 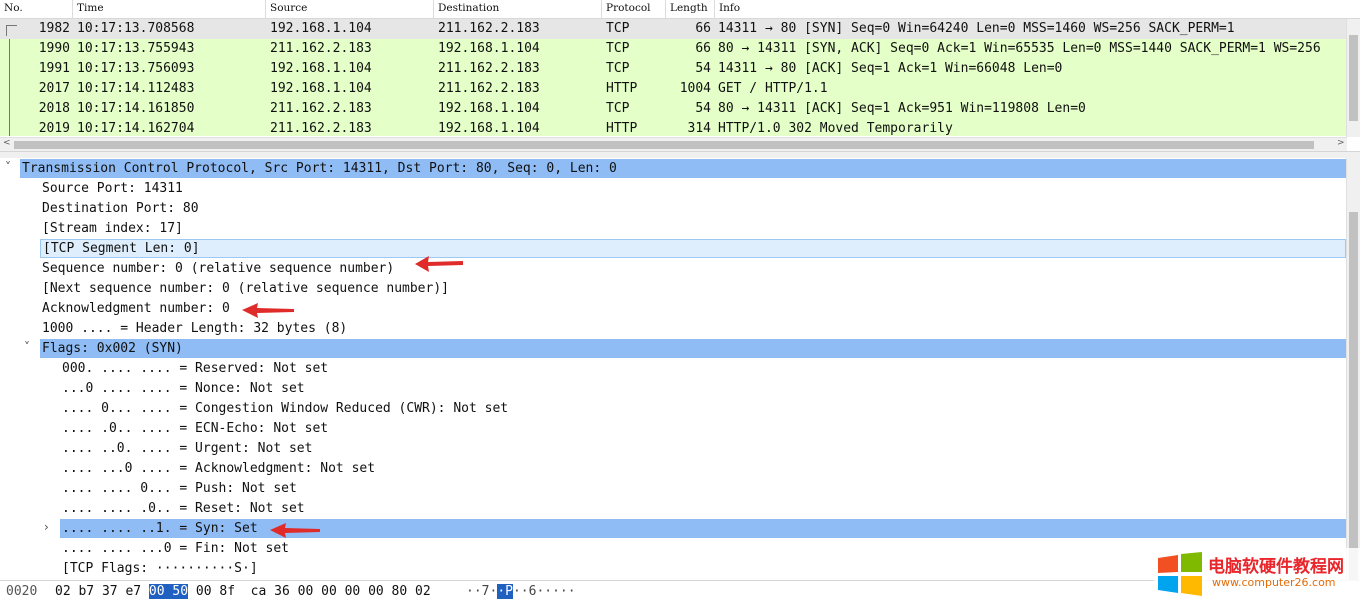 What do you see at coordinates (468, 8) in the screenshot?
I see `column-header-destination: Destination` at bounding box center [468, 8].